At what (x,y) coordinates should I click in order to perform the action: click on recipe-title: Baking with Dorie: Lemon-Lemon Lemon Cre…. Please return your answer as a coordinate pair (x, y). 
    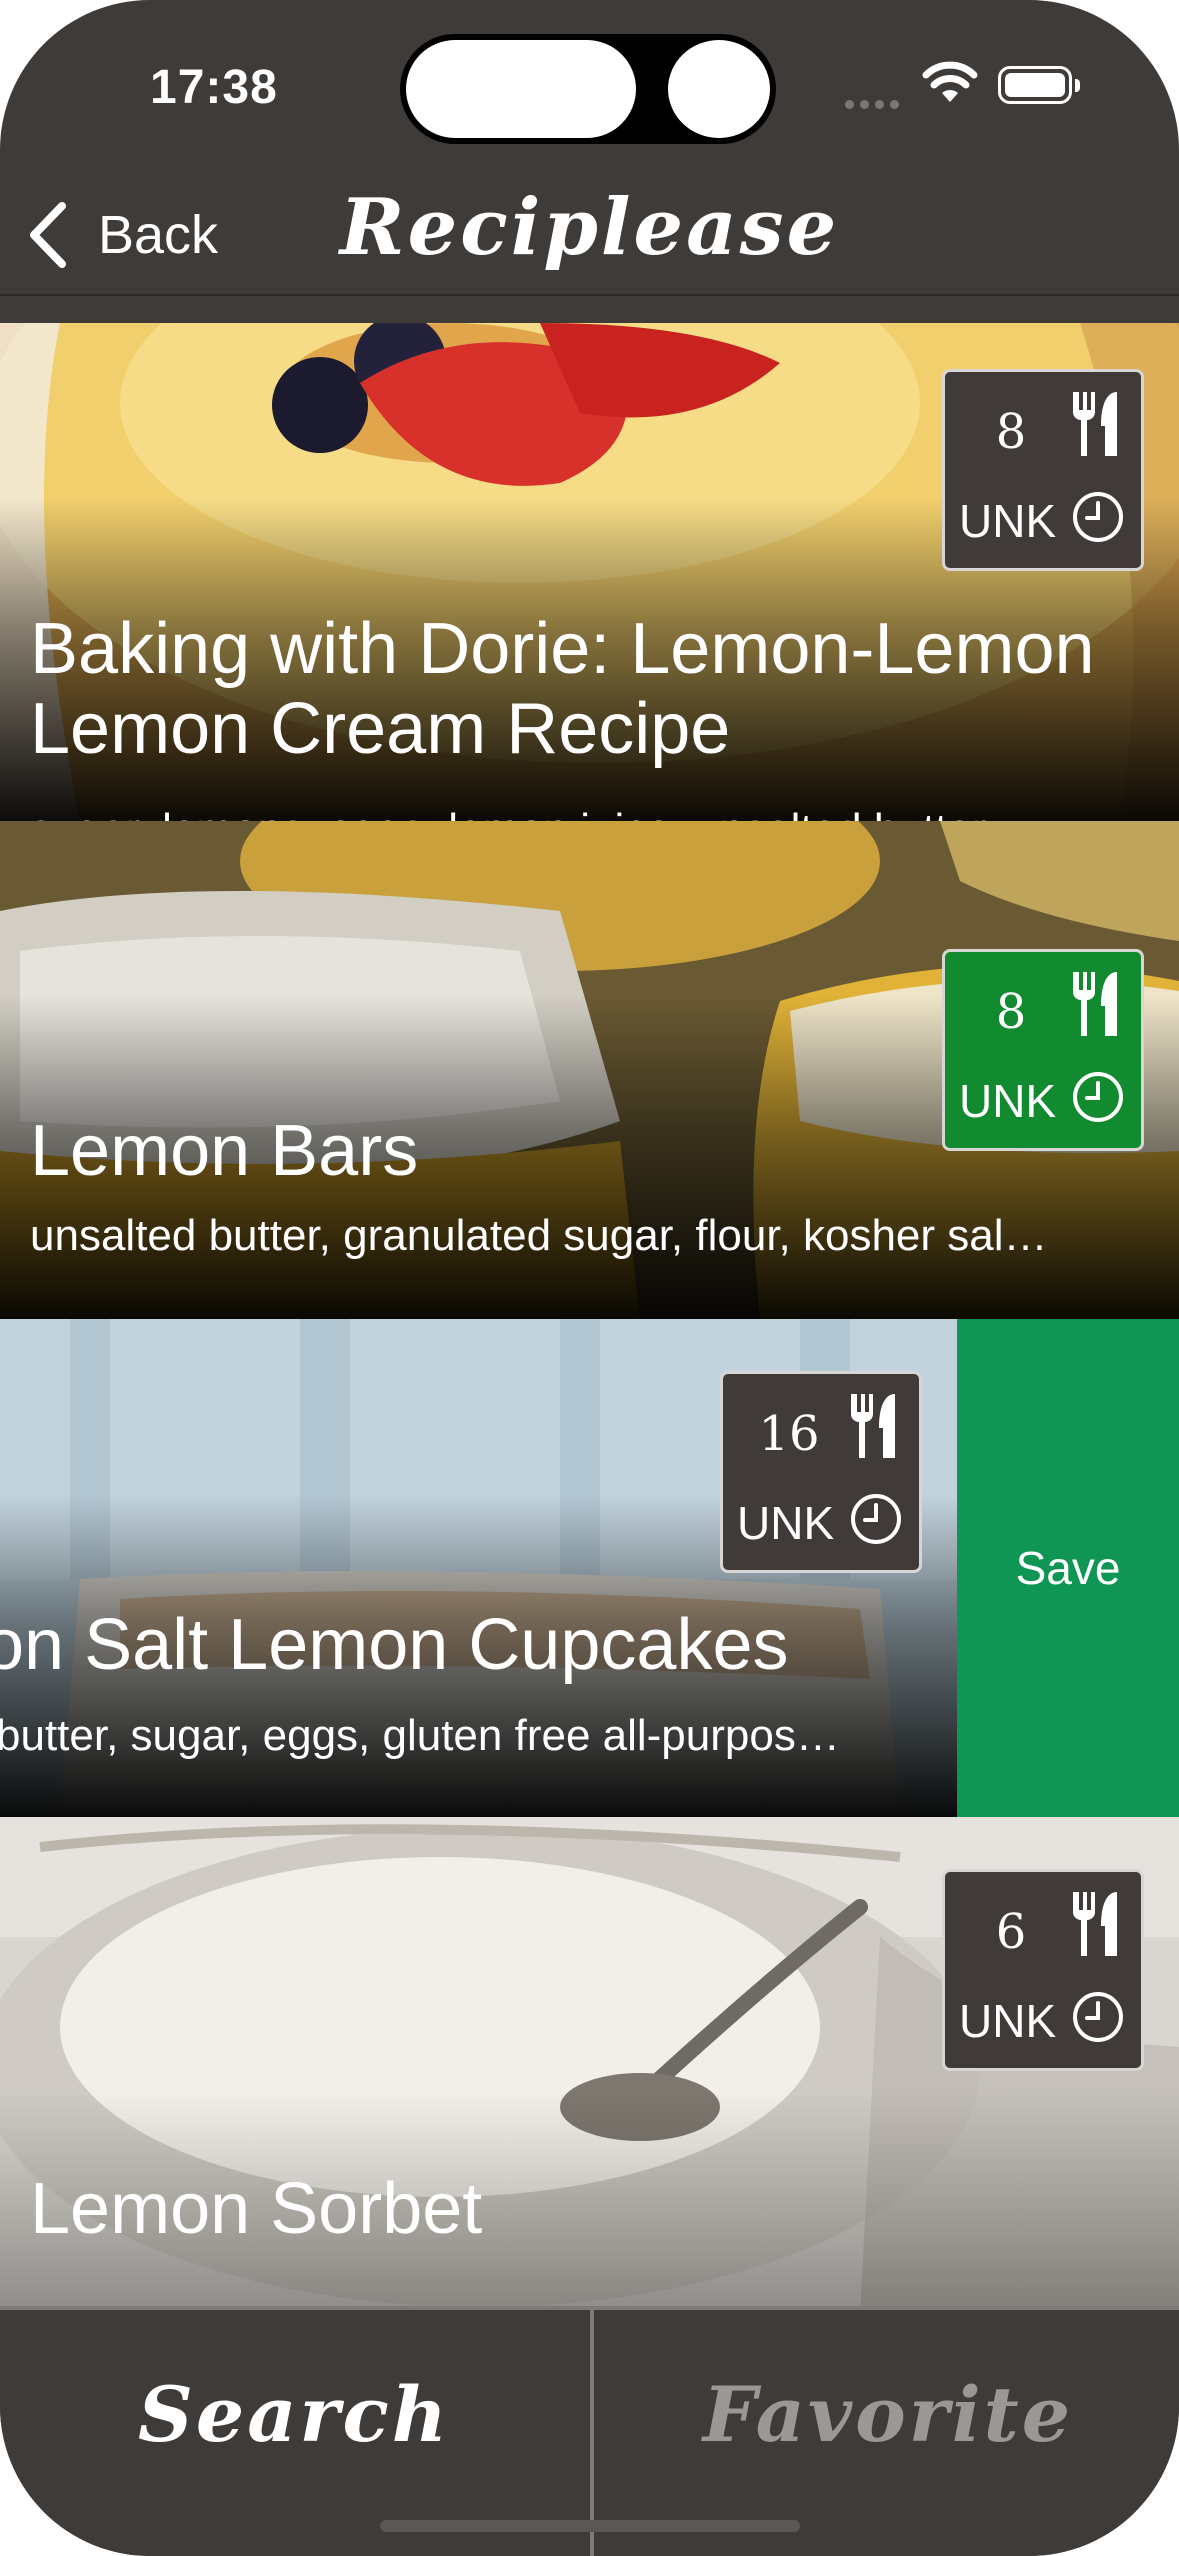
    Looking at the image, I should click on (562, 689).